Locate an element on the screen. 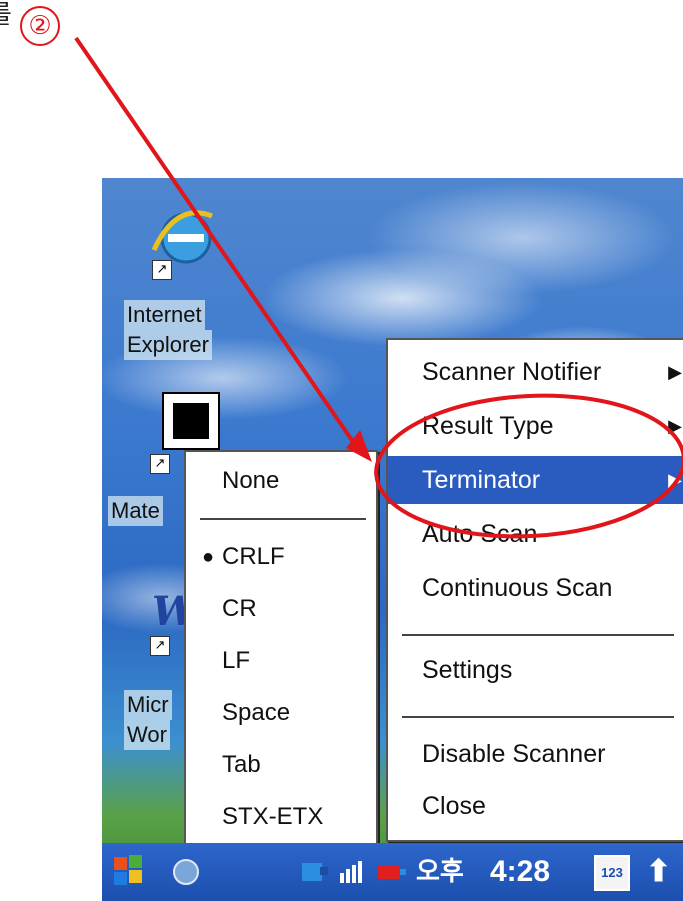  up-arrow-icon: ⬆ is located at coordinates (661, 872).